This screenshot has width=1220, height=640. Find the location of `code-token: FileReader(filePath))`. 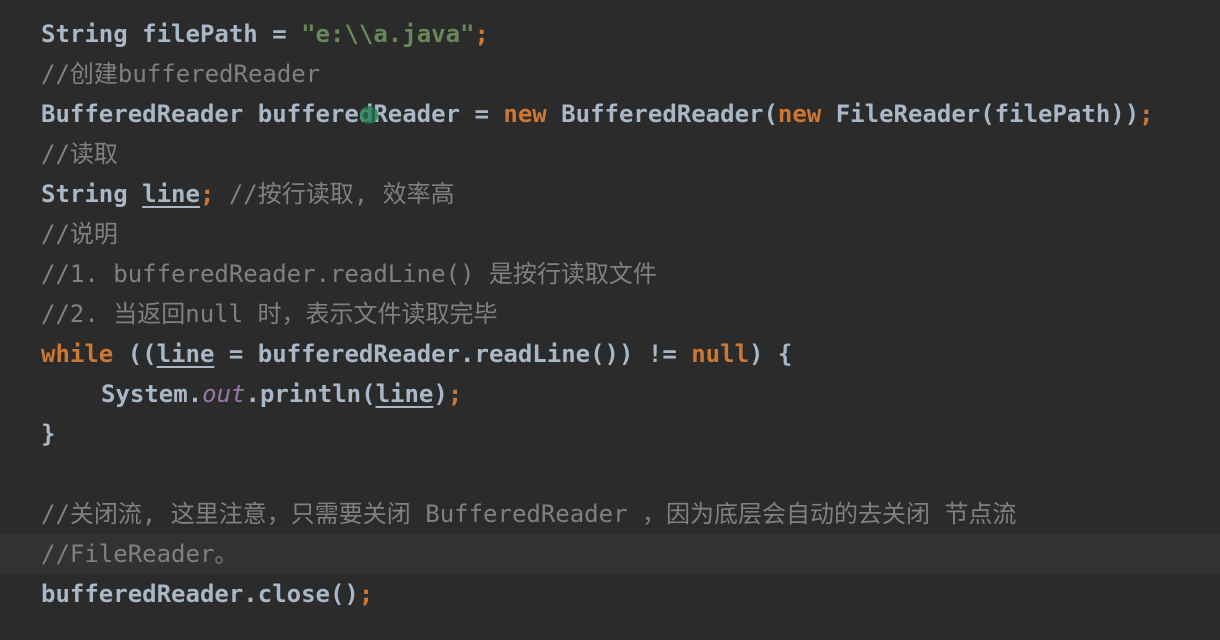

code-token: FileReader(filePath)) is located at coordinates (980, 114).